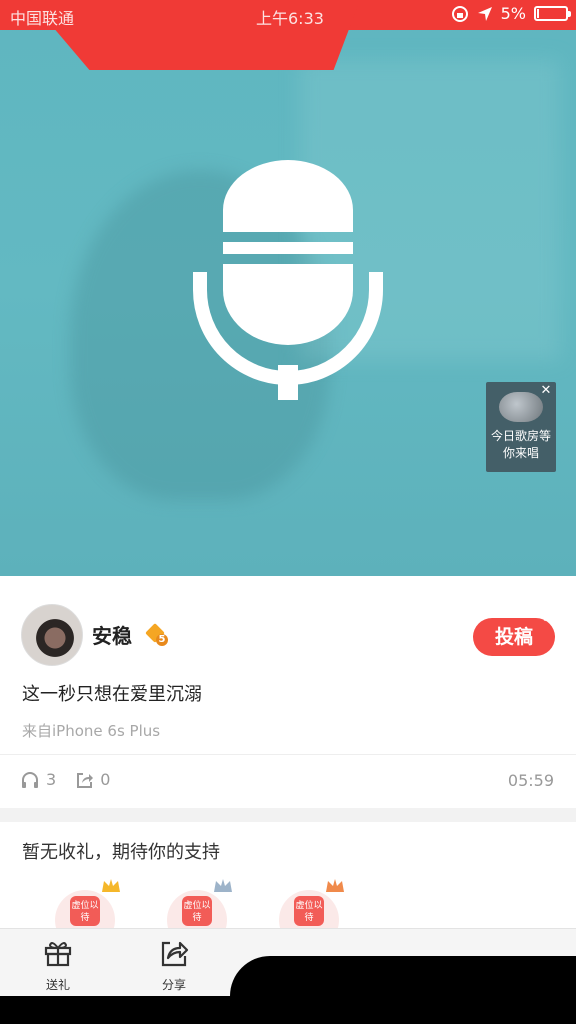 The width and height of the screenshot is (576, 1024). What do you see at coordinates (121, 852) in the screenshot?
I see `gift-empty-text: 暂无收礼，期待你的支持` at bounding box center [121, 852].